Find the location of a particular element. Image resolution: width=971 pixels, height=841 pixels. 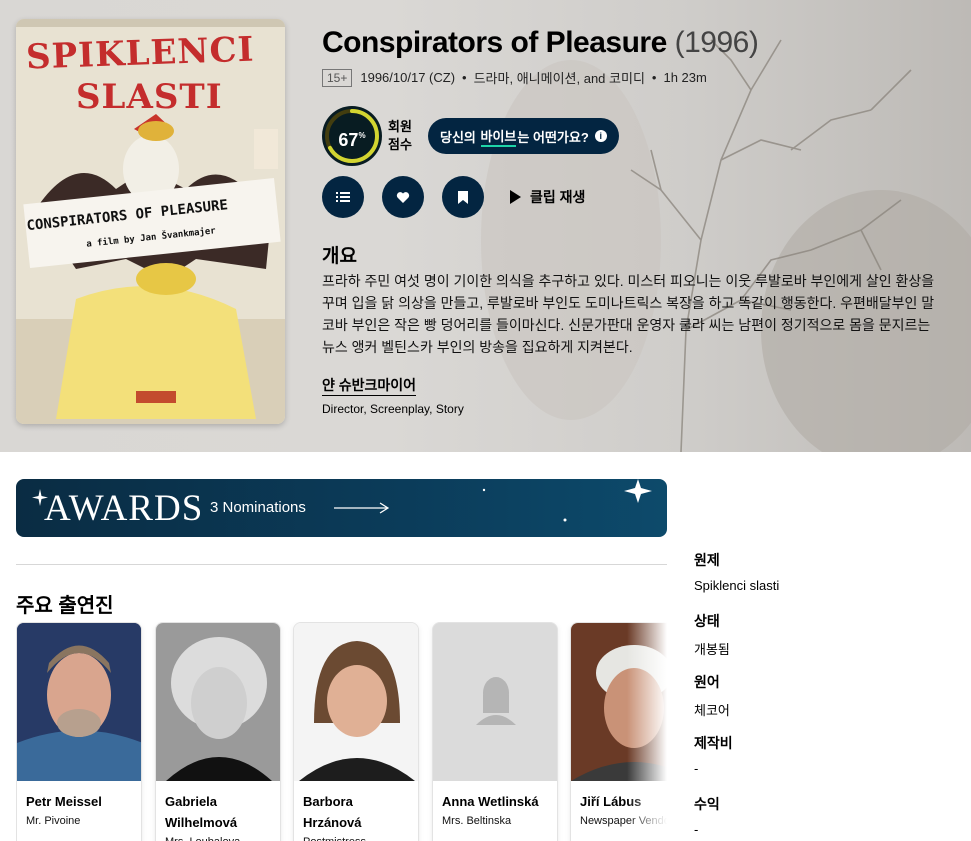

cast-name: Anna Wetlinská is located at coordinates (495, 796).